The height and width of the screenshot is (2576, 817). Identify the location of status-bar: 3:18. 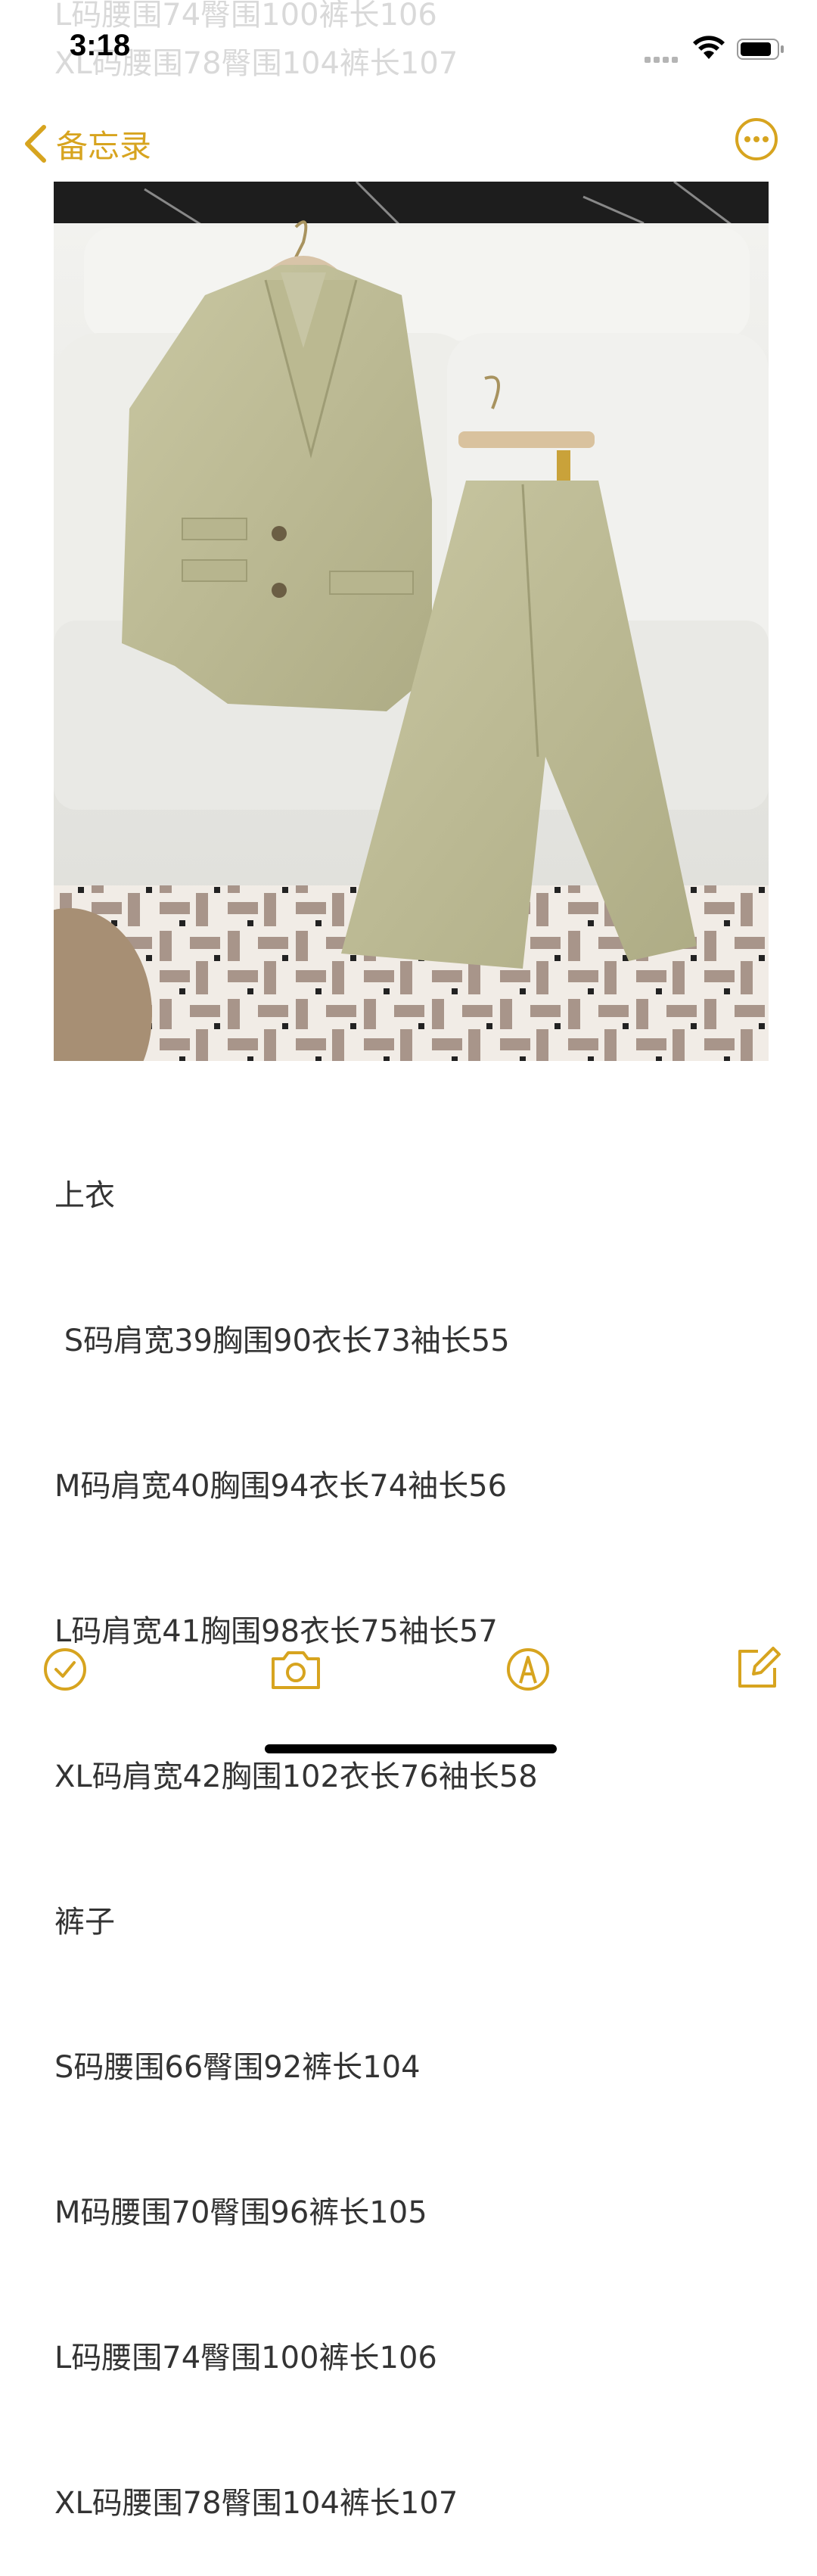
(408, 49).